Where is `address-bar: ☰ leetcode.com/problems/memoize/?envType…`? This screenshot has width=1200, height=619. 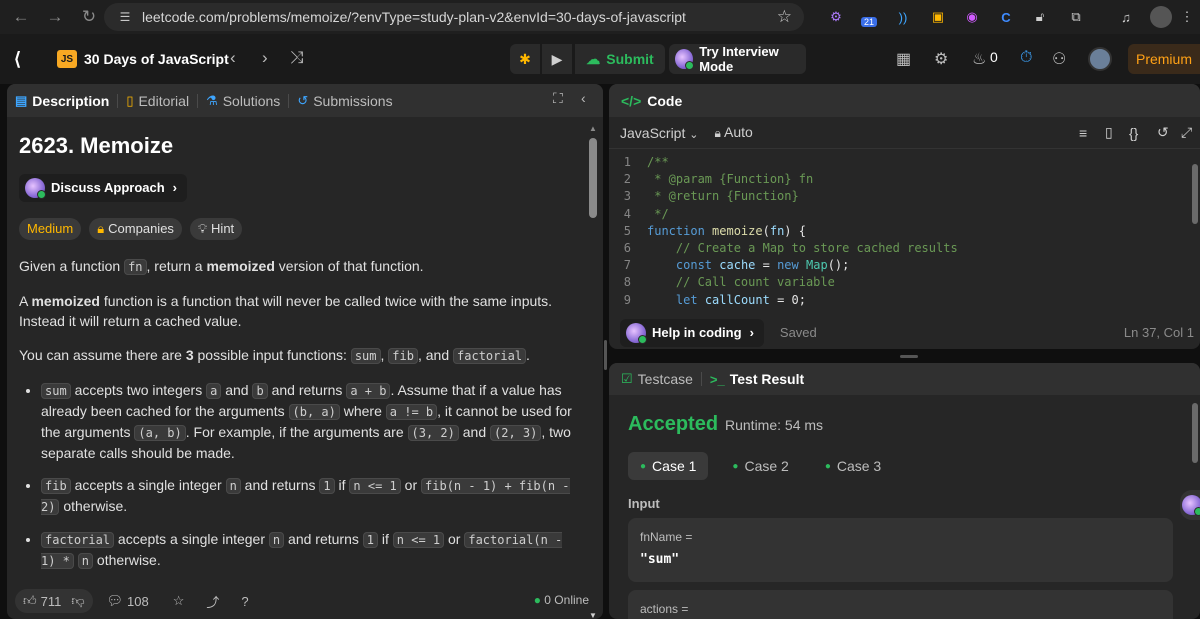 address-bar: ☰ leetcode.com/problems/memoize/?envType… is located at coordinates (454, 17).